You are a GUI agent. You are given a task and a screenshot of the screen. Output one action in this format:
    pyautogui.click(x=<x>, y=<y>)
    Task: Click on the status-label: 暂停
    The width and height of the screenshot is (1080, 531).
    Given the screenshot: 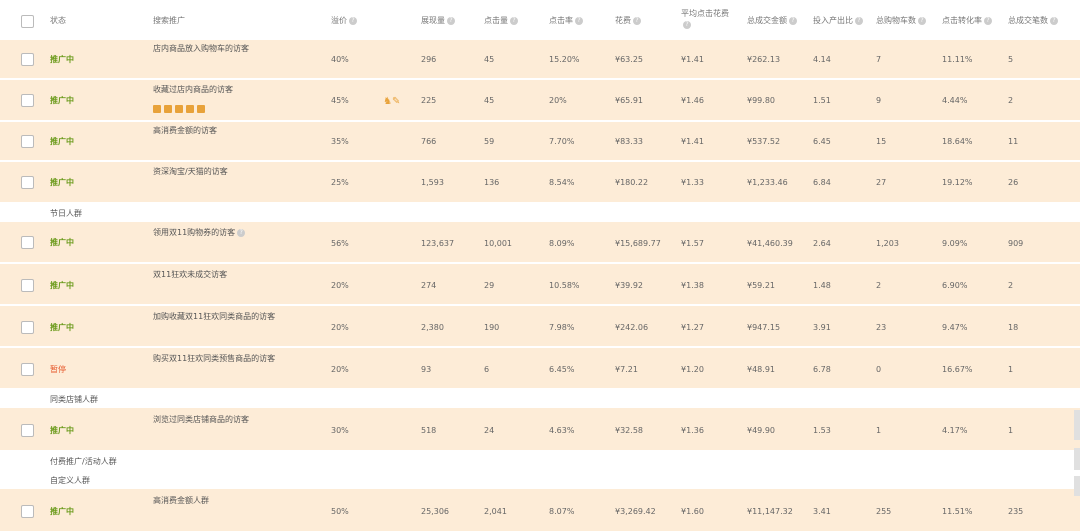 What is the action you would take?
    pyautogui.click(x=58, y=369)
    